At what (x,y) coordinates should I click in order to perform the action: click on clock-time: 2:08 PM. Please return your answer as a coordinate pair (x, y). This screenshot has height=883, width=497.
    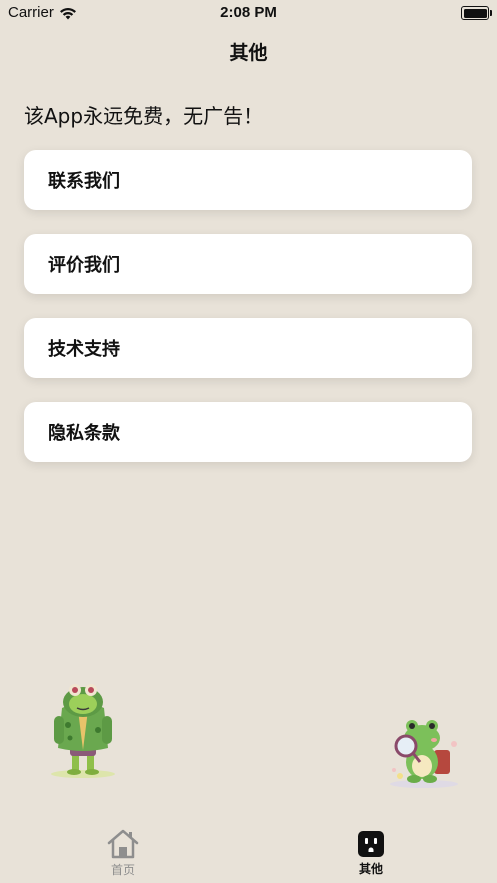
    Looking at the image, I should click on (248, 12).